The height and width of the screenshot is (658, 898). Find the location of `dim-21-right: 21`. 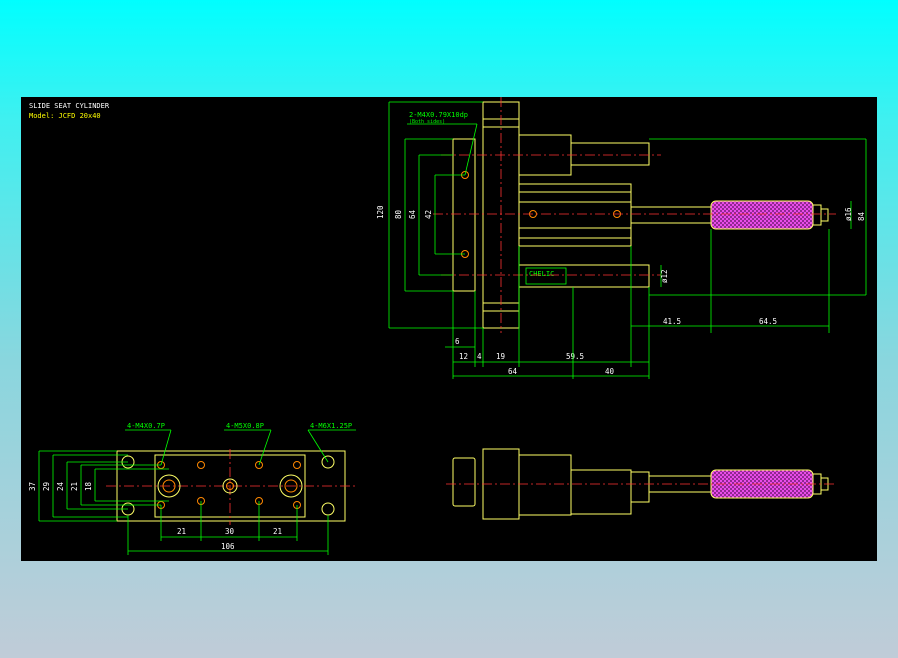

dim-21-right: 21 is located at coordinates (277, 531).